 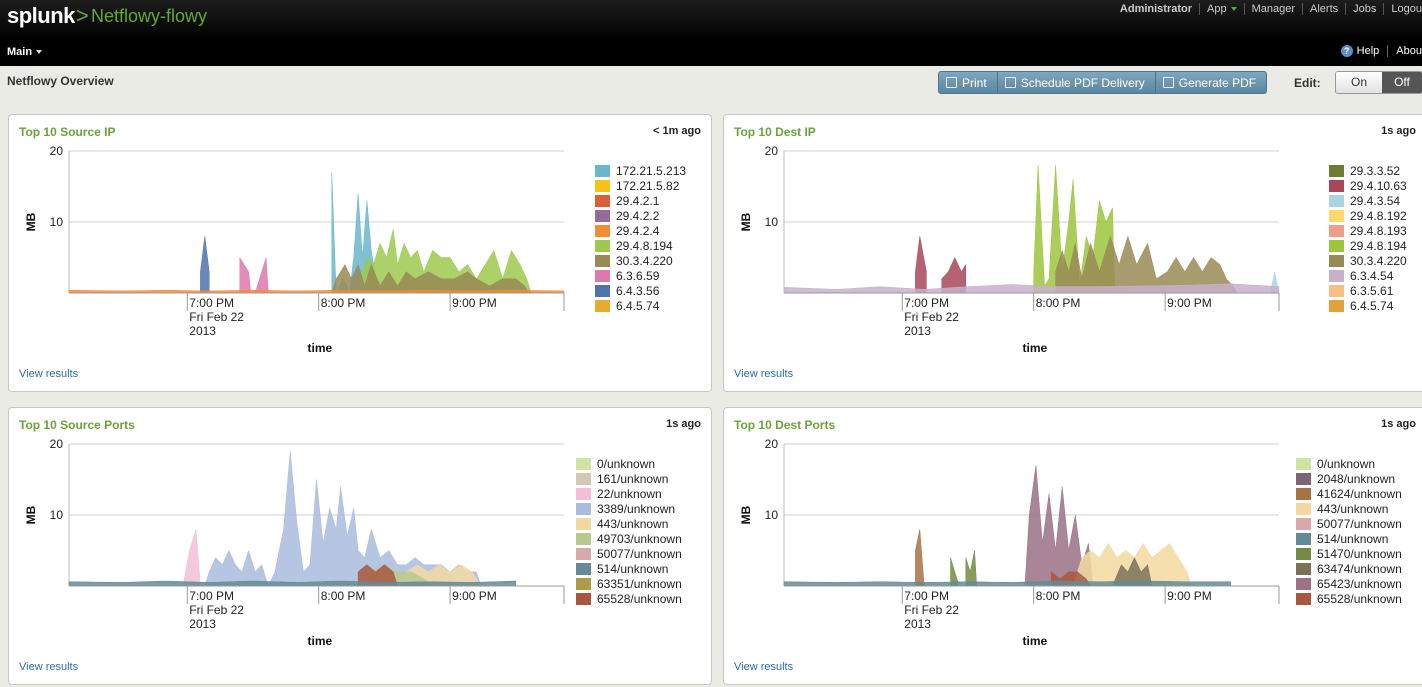 I want to click on legend-label: 29.4.2.4, so click(x=638, y=230).